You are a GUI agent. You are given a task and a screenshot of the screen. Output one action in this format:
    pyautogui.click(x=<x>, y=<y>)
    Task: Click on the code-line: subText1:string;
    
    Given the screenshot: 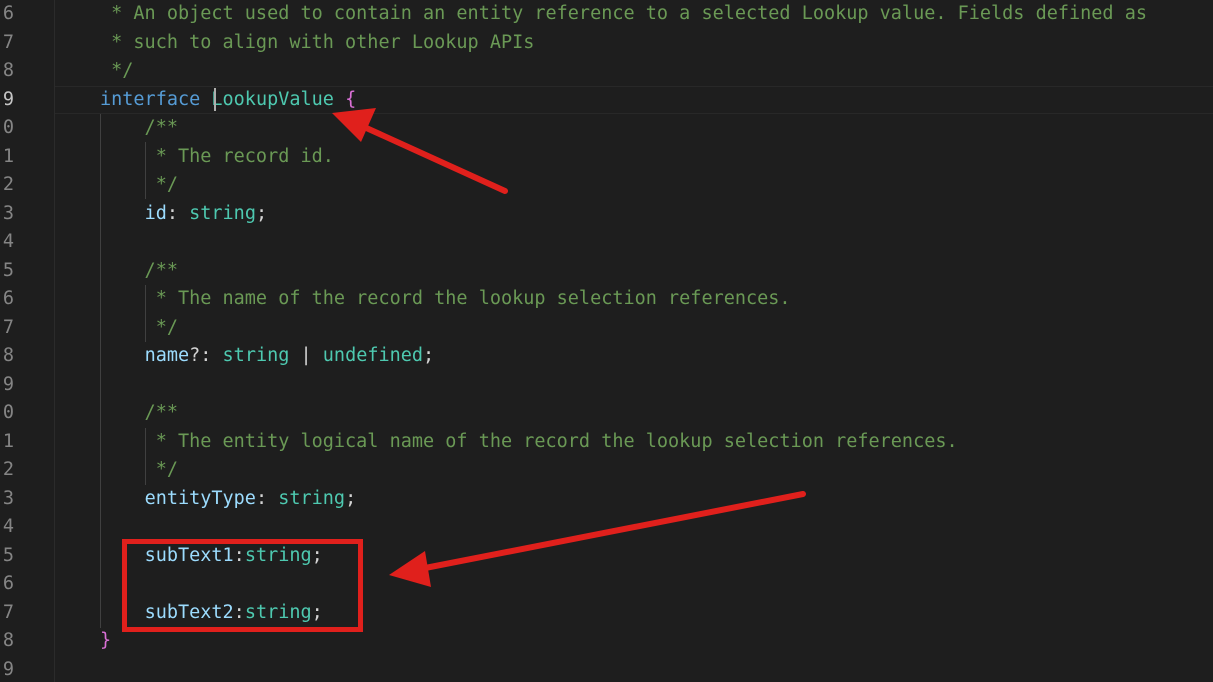 What is the action you would take?
    pyautogui.click(x=211, y=556)
    